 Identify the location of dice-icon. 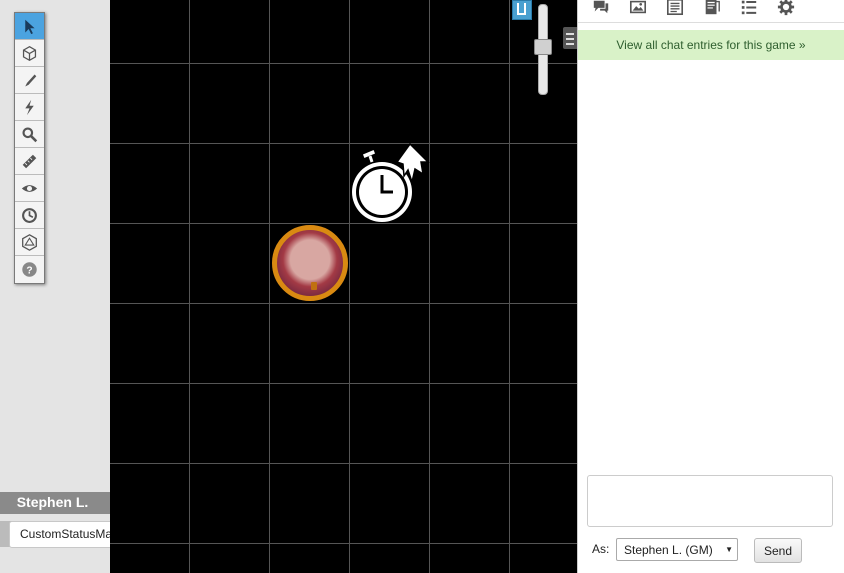
(29, 242).